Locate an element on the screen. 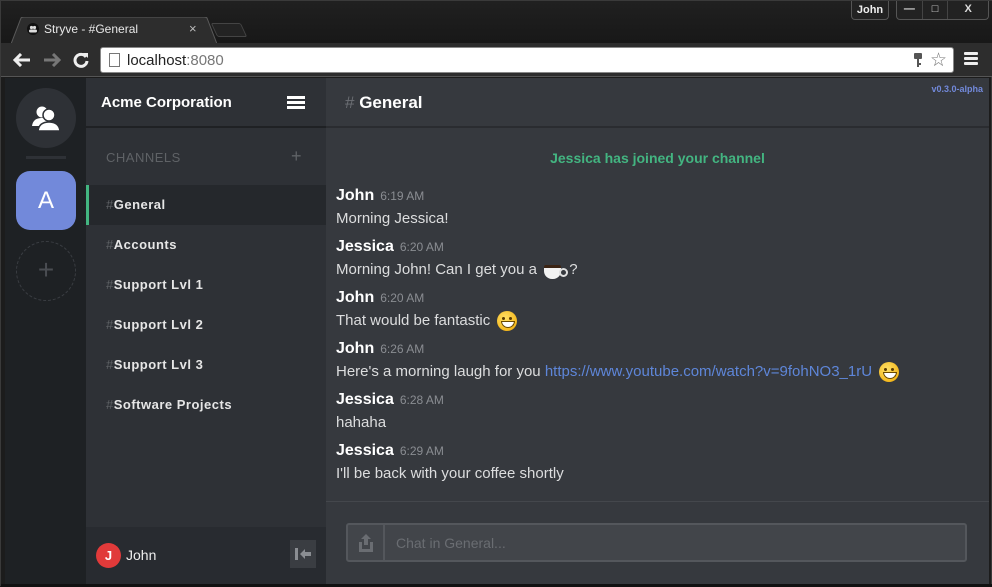 This screenshot has width=992, height=587. add-server-button: + is located at coordinates (46, 271).